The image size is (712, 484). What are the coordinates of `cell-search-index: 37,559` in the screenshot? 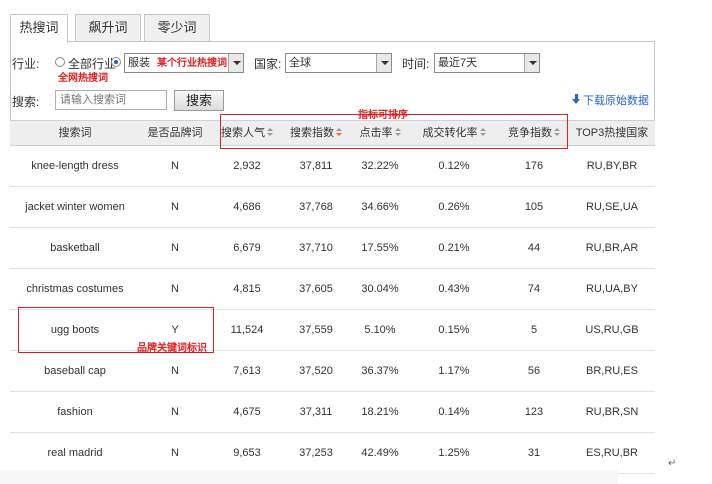 It's located at (316, 330).